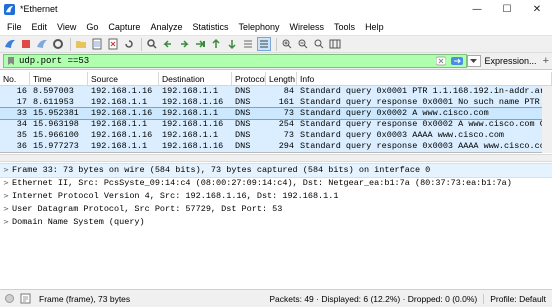 The height and width of the screenshot is (307, 552). I want to click on menu-telephony: Telephony, so click(258, 27).